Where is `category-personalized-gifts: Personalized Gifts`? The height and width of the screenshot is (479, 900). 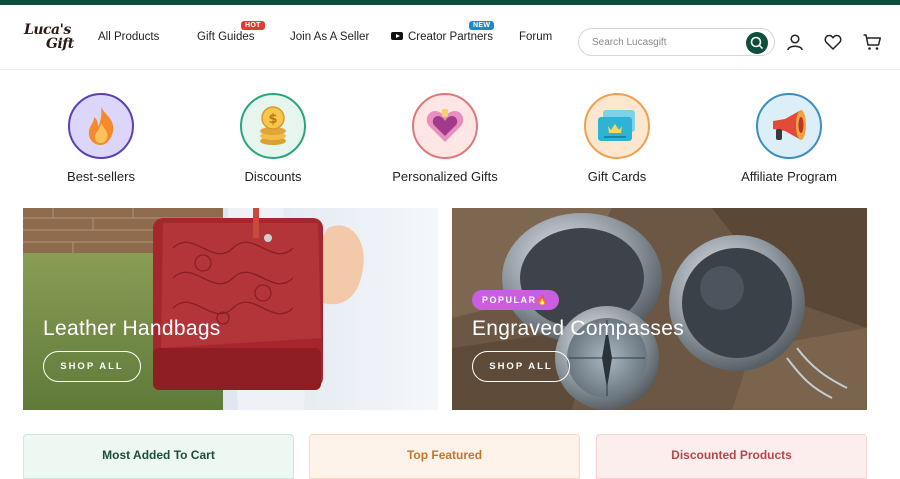
category-personalized-gifts: Personalized Gifts is located at coordinates (445, 138).